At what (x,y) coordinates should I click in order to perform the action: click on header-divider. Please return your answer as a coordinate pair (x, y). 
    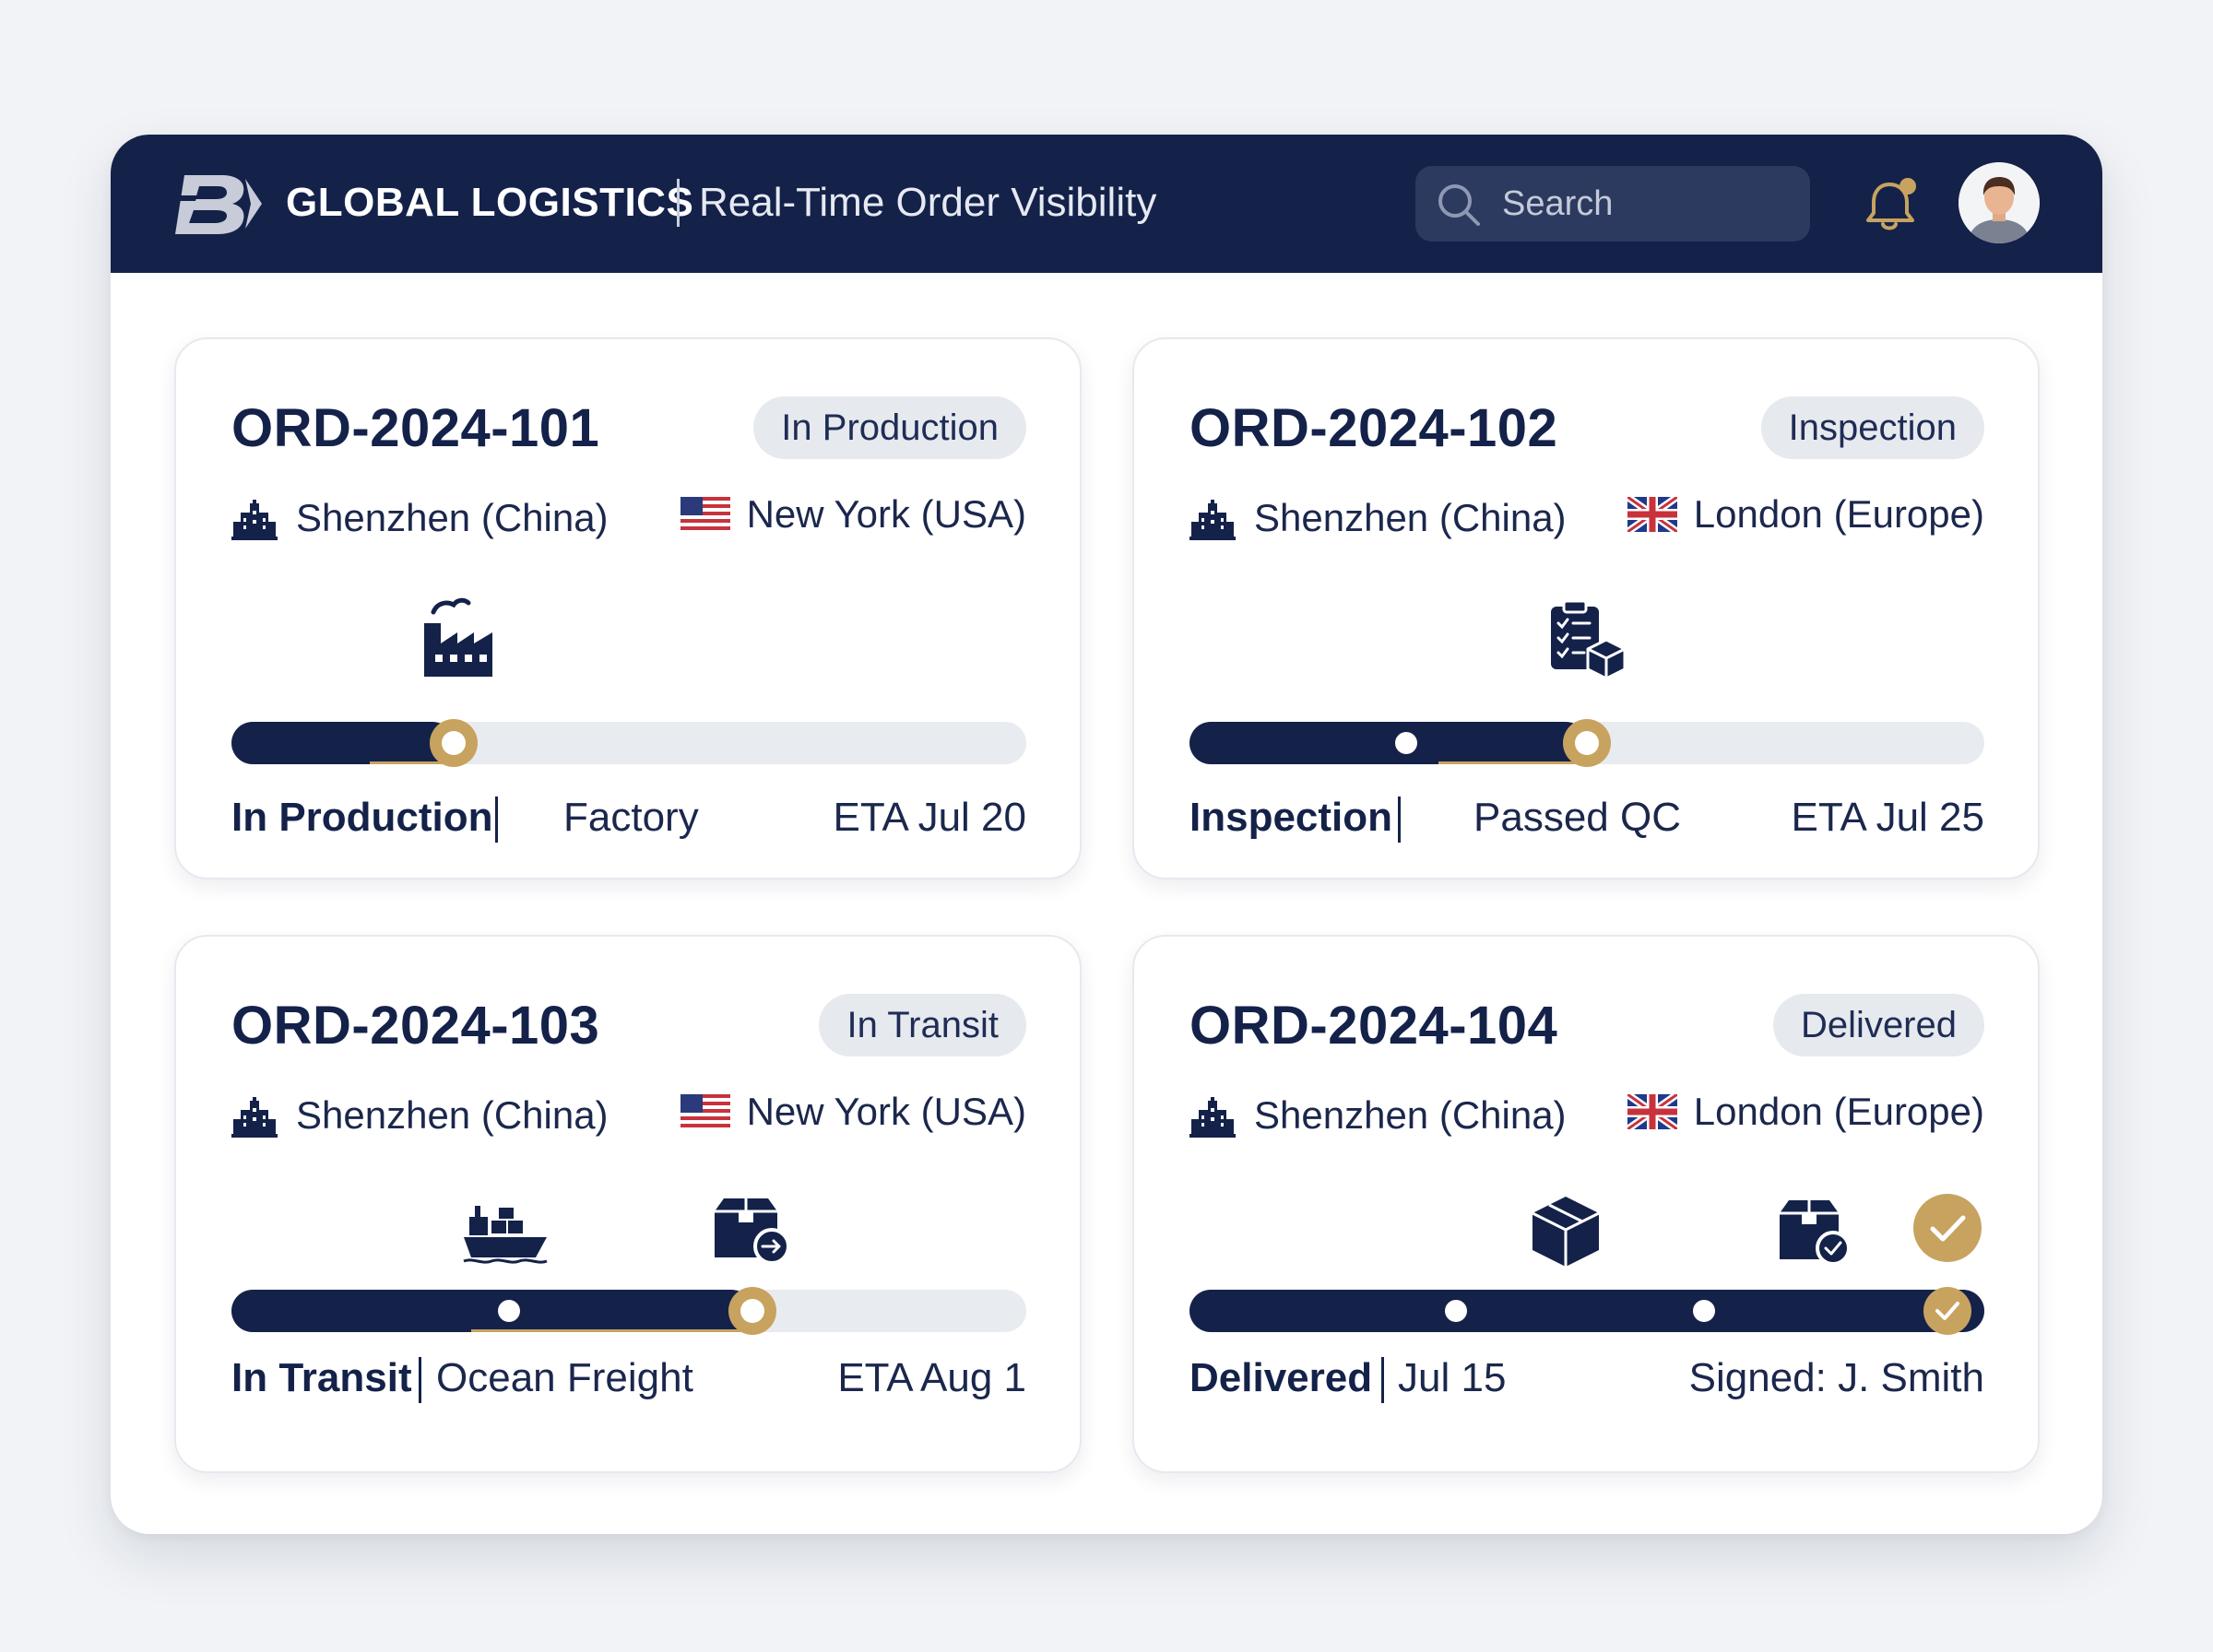
    Looking at the image, I should click on (678, 203).